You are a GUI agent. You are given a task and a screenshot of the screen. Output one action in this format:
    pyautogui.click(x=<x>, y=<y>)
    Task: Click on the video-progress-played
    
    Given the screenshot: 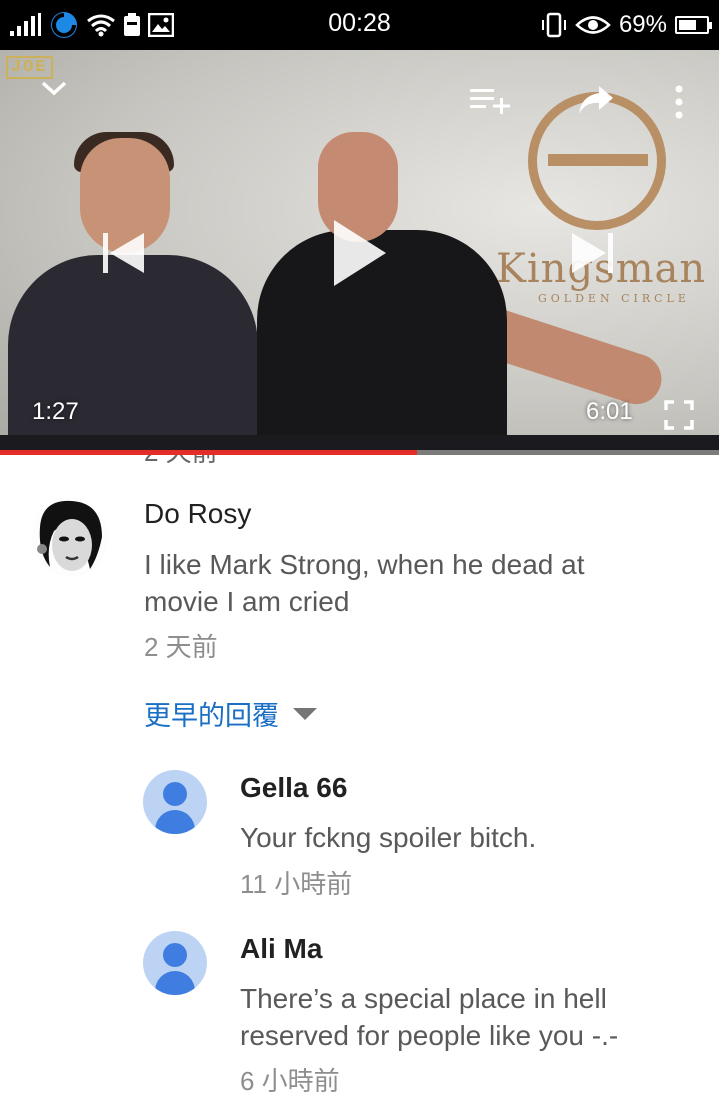 What is the action you would take?
    pyautogui.click(x=209, y=452)
    